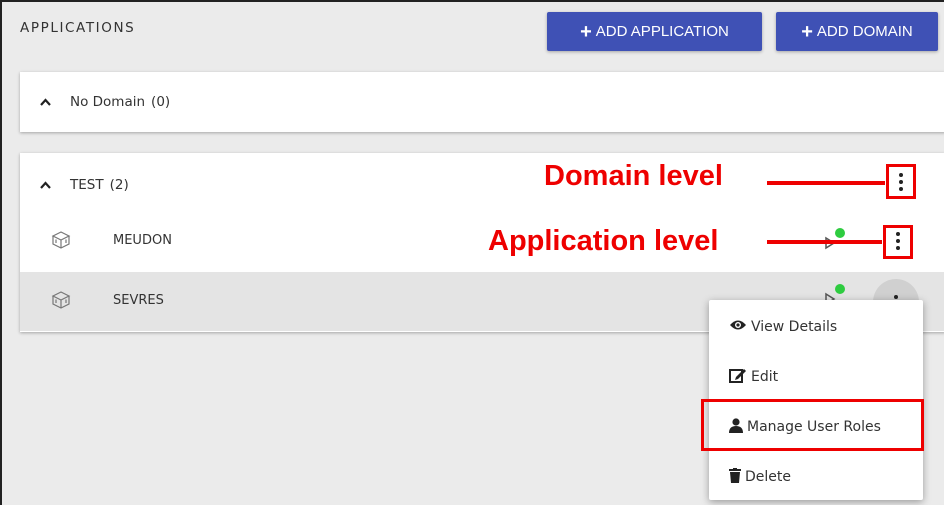 The image size is (944, 505). What do you see at coordinates (794, 327) in the screenshot?
I see `menu-item-label: View Details` at bounding box center [794, 327].